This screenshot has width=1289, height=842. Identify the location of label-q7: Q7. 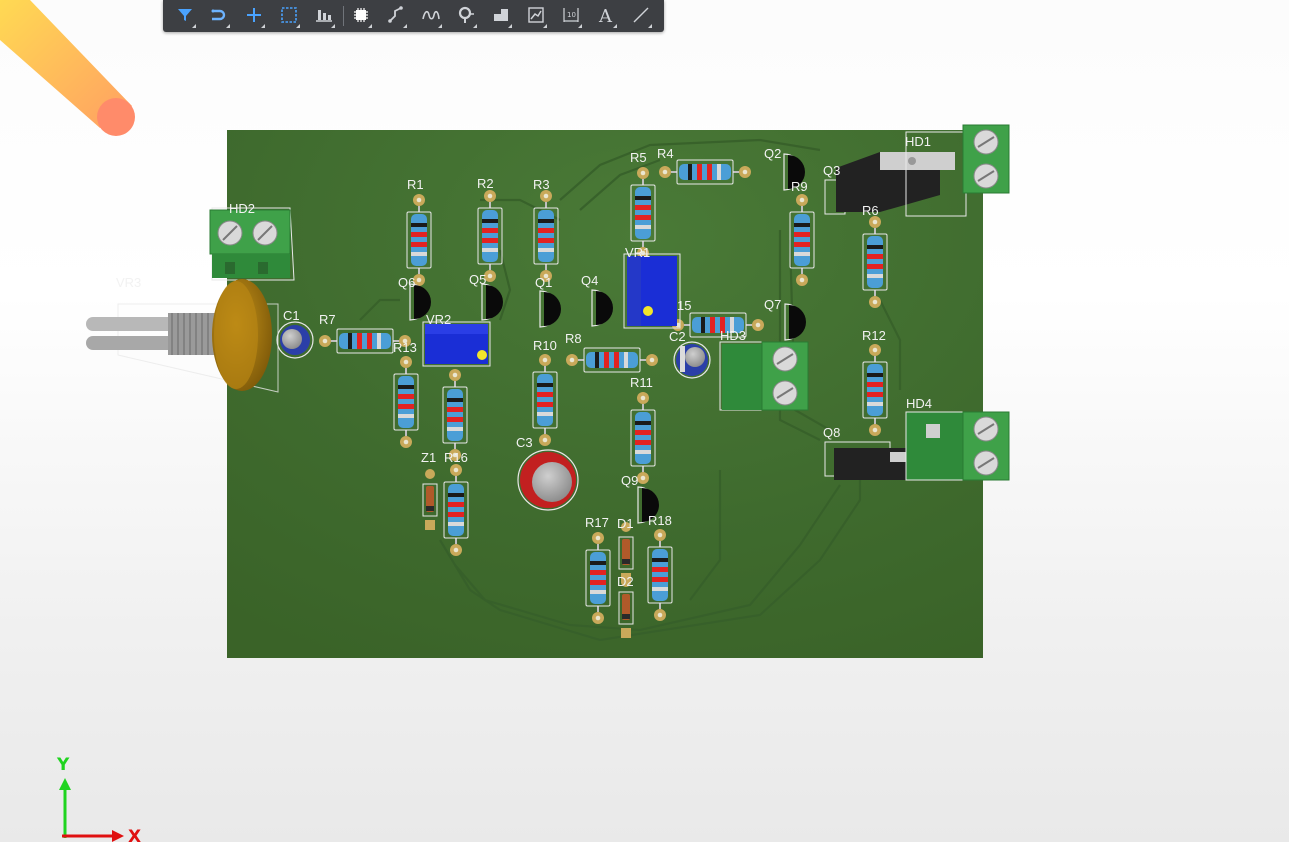
(772, 304).